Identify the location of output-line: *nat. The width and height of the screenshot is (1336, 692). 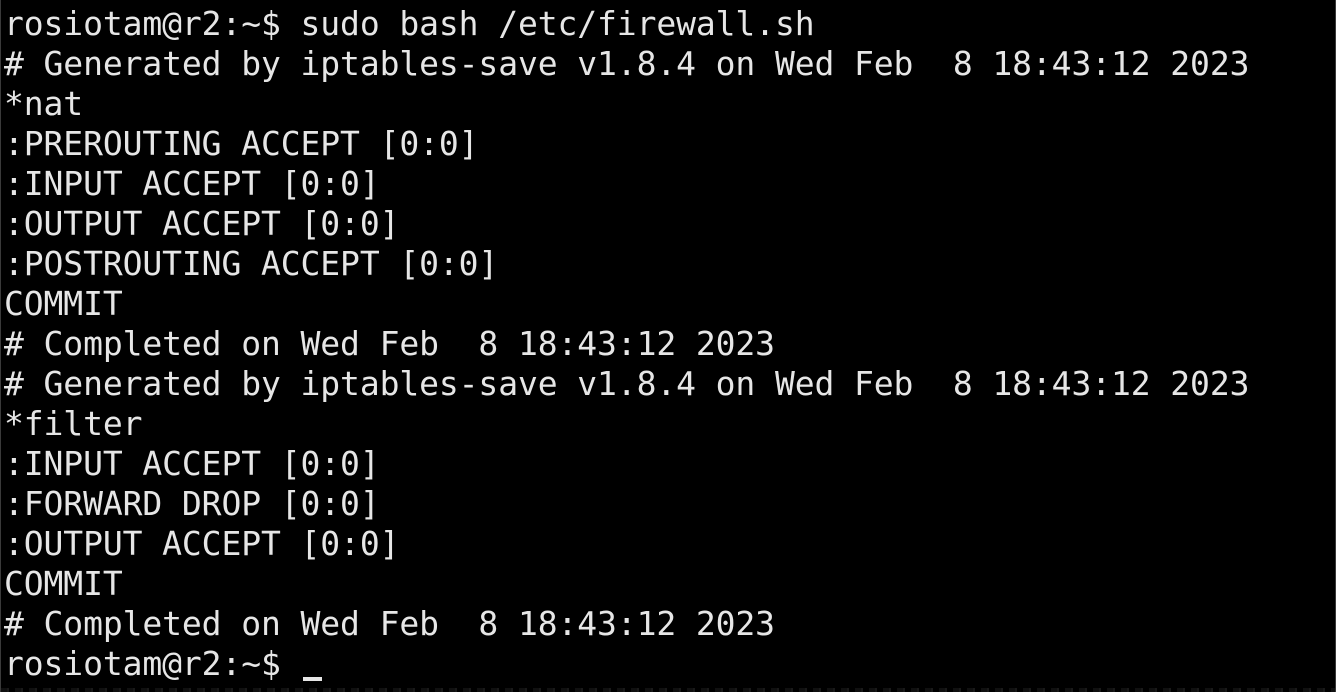
(44, 103).